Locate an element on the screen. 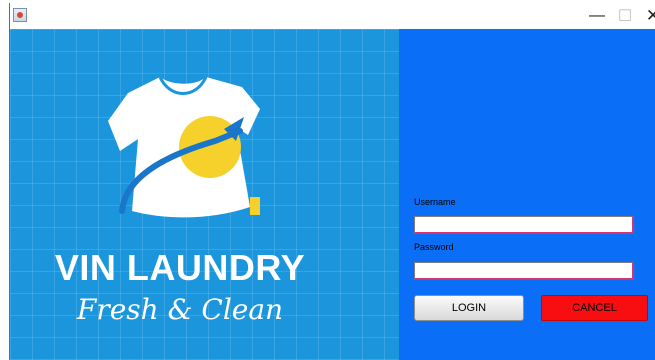 The height and width of the screenshot is (360, 655). password-input is located at coordinates (524, 271).